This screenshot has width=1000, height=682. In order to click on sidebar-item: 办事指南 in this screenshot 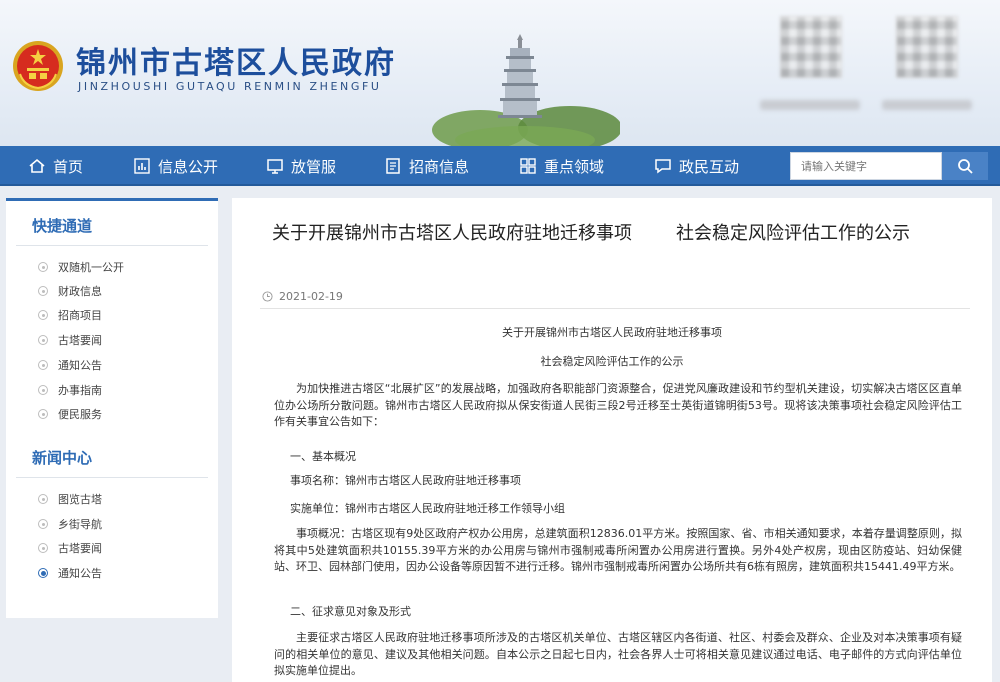, I will do `click(70, 390)`.